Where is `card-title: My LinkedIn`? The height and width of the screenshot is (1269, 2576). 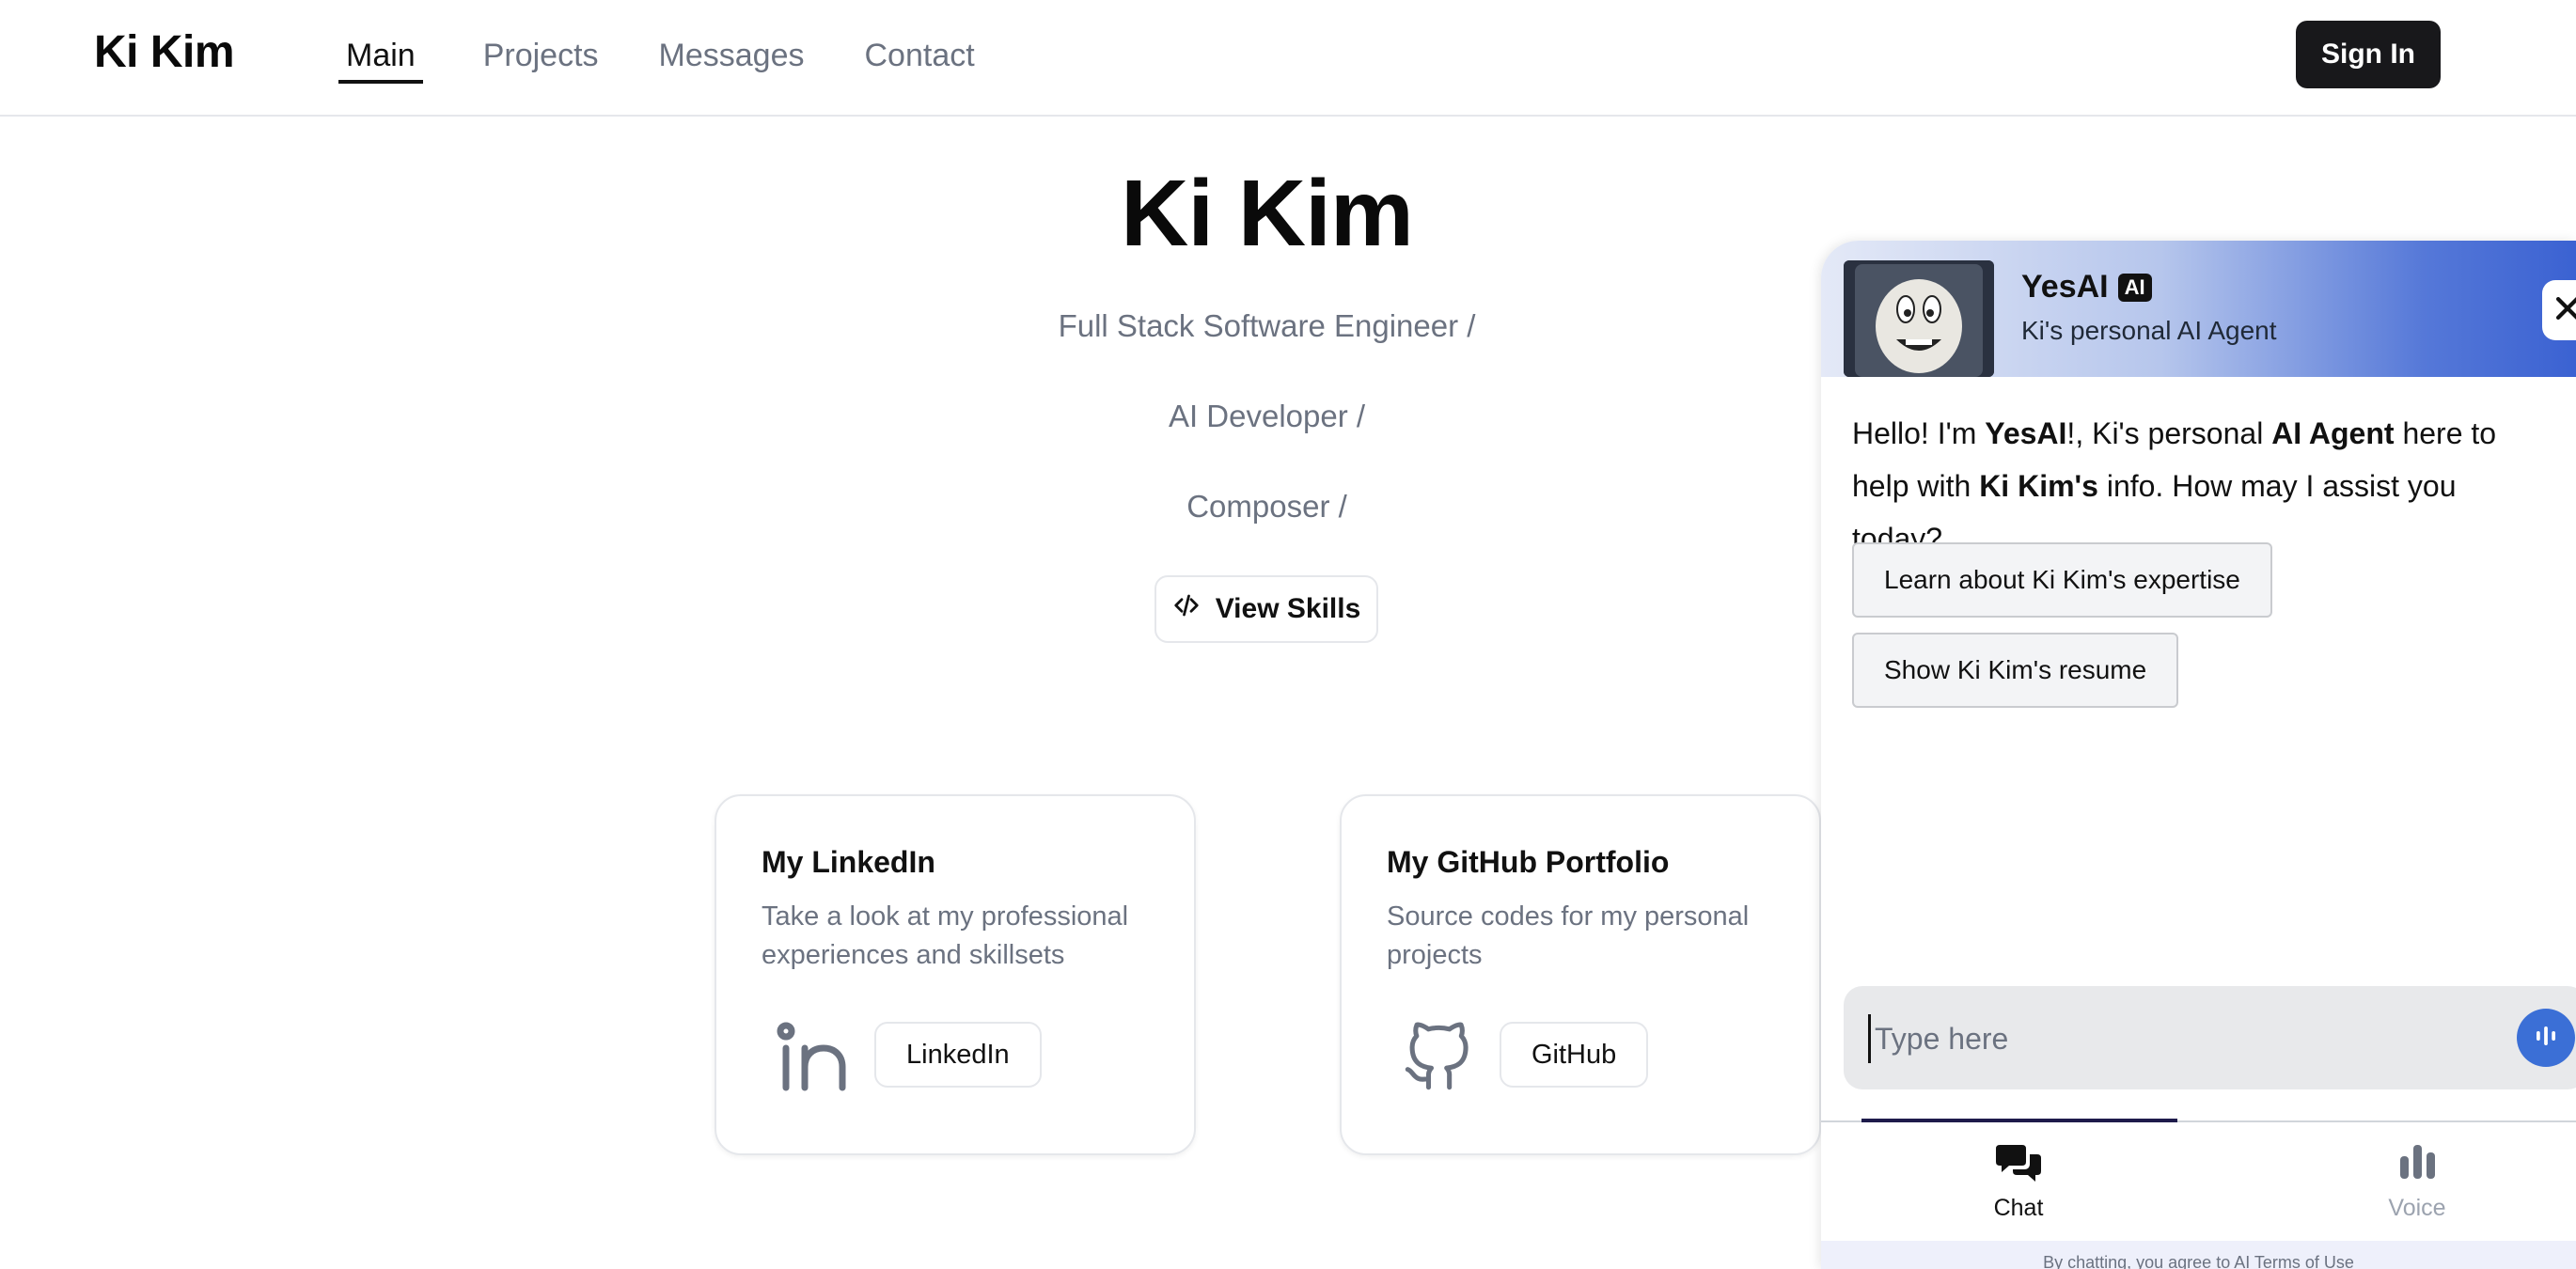 card-title: My LinkedIn is located at coordinates (849, 862).